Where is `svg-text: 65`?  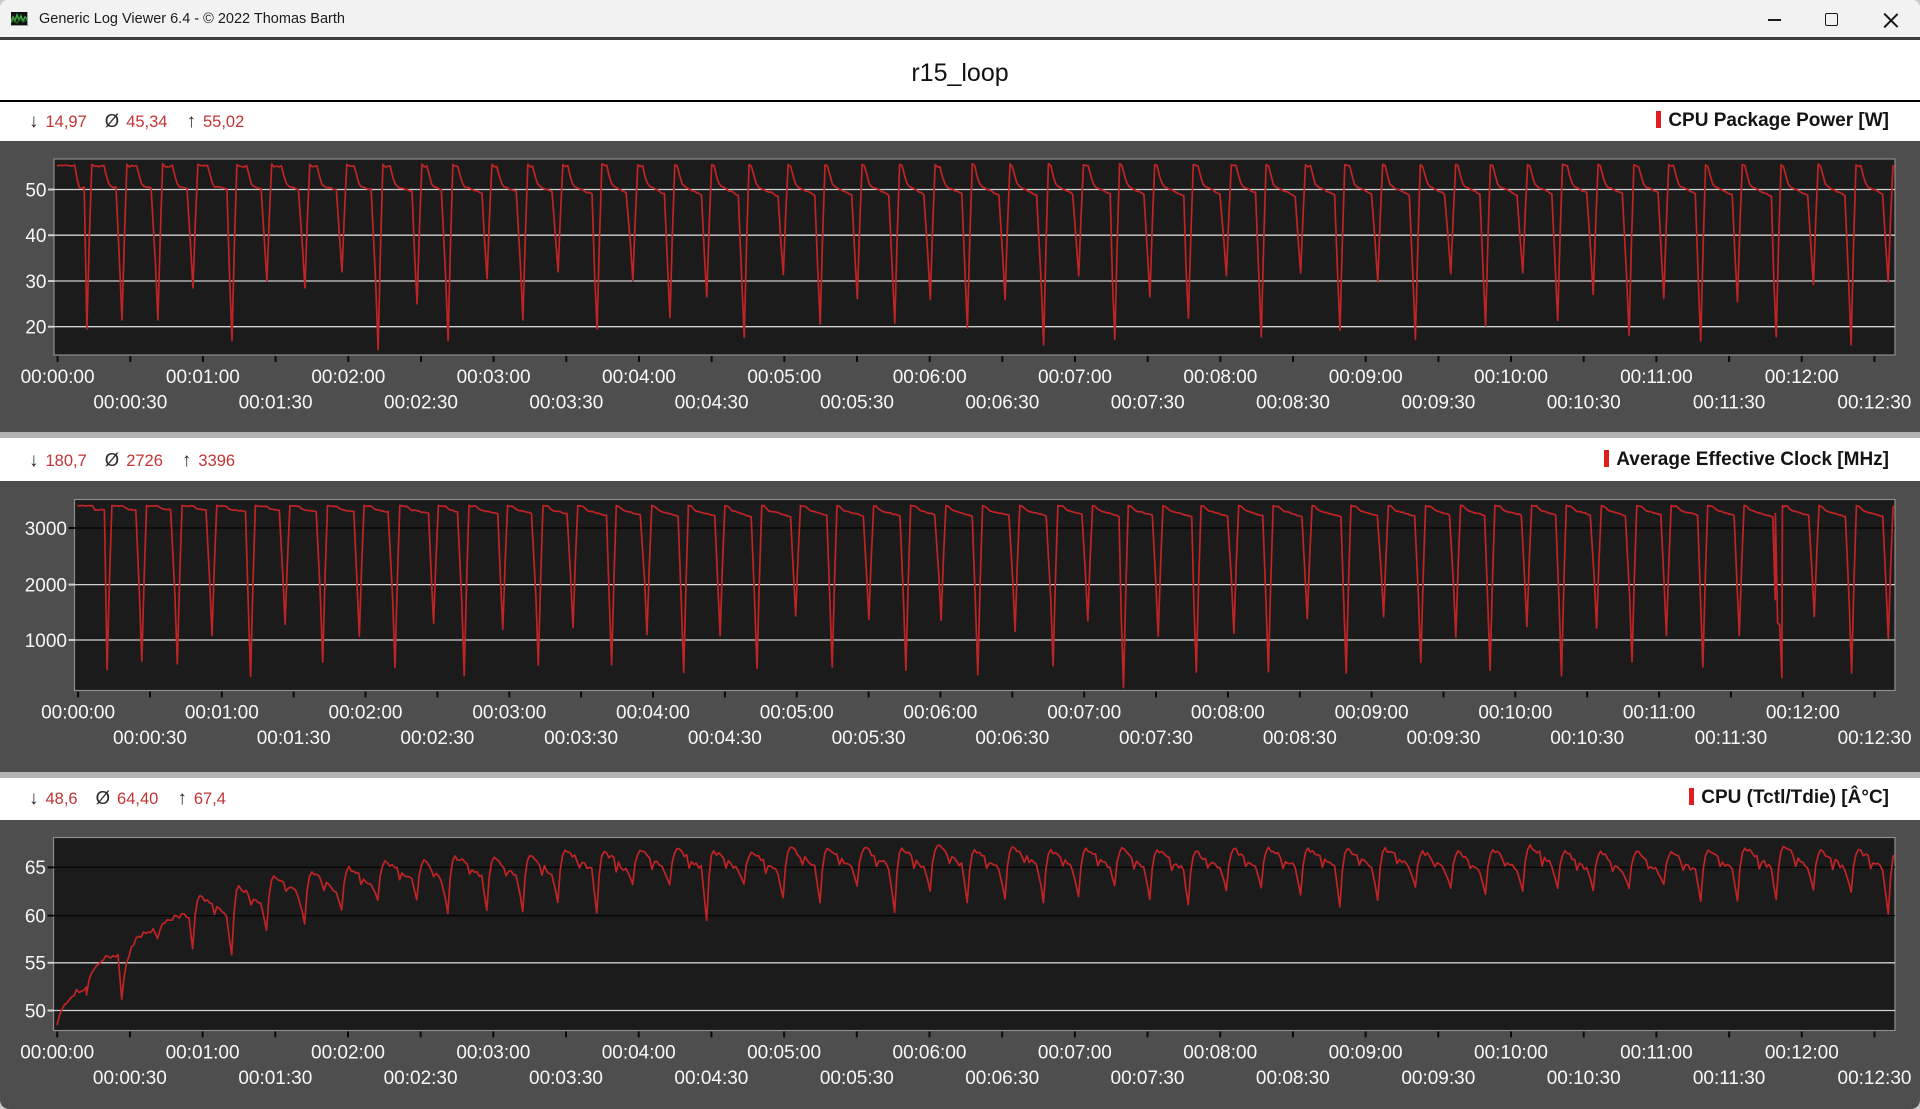 svg-text: 65 is located at coordinates (35, 868).